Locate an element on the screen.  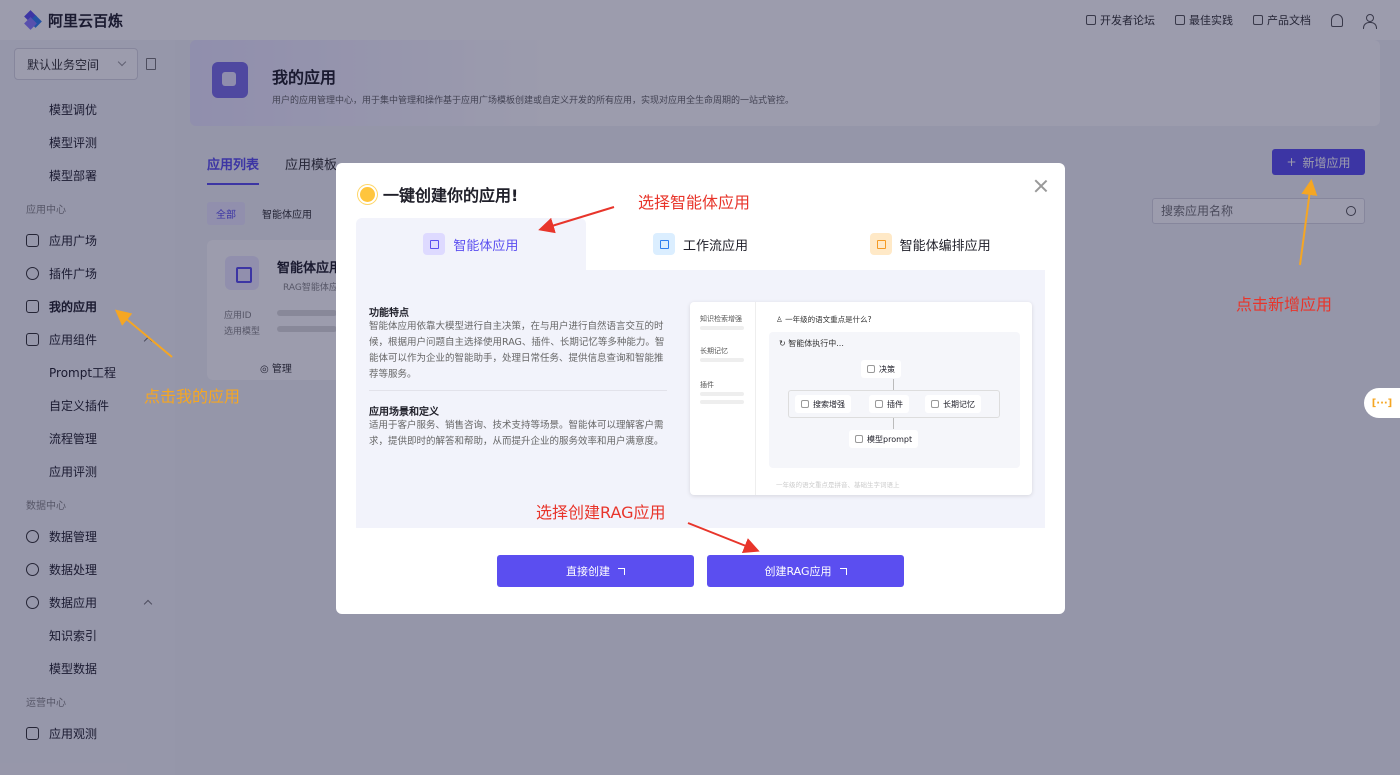
preview-question-text: 一年级的语文重点是什么? is located at coordinates (828, 319).